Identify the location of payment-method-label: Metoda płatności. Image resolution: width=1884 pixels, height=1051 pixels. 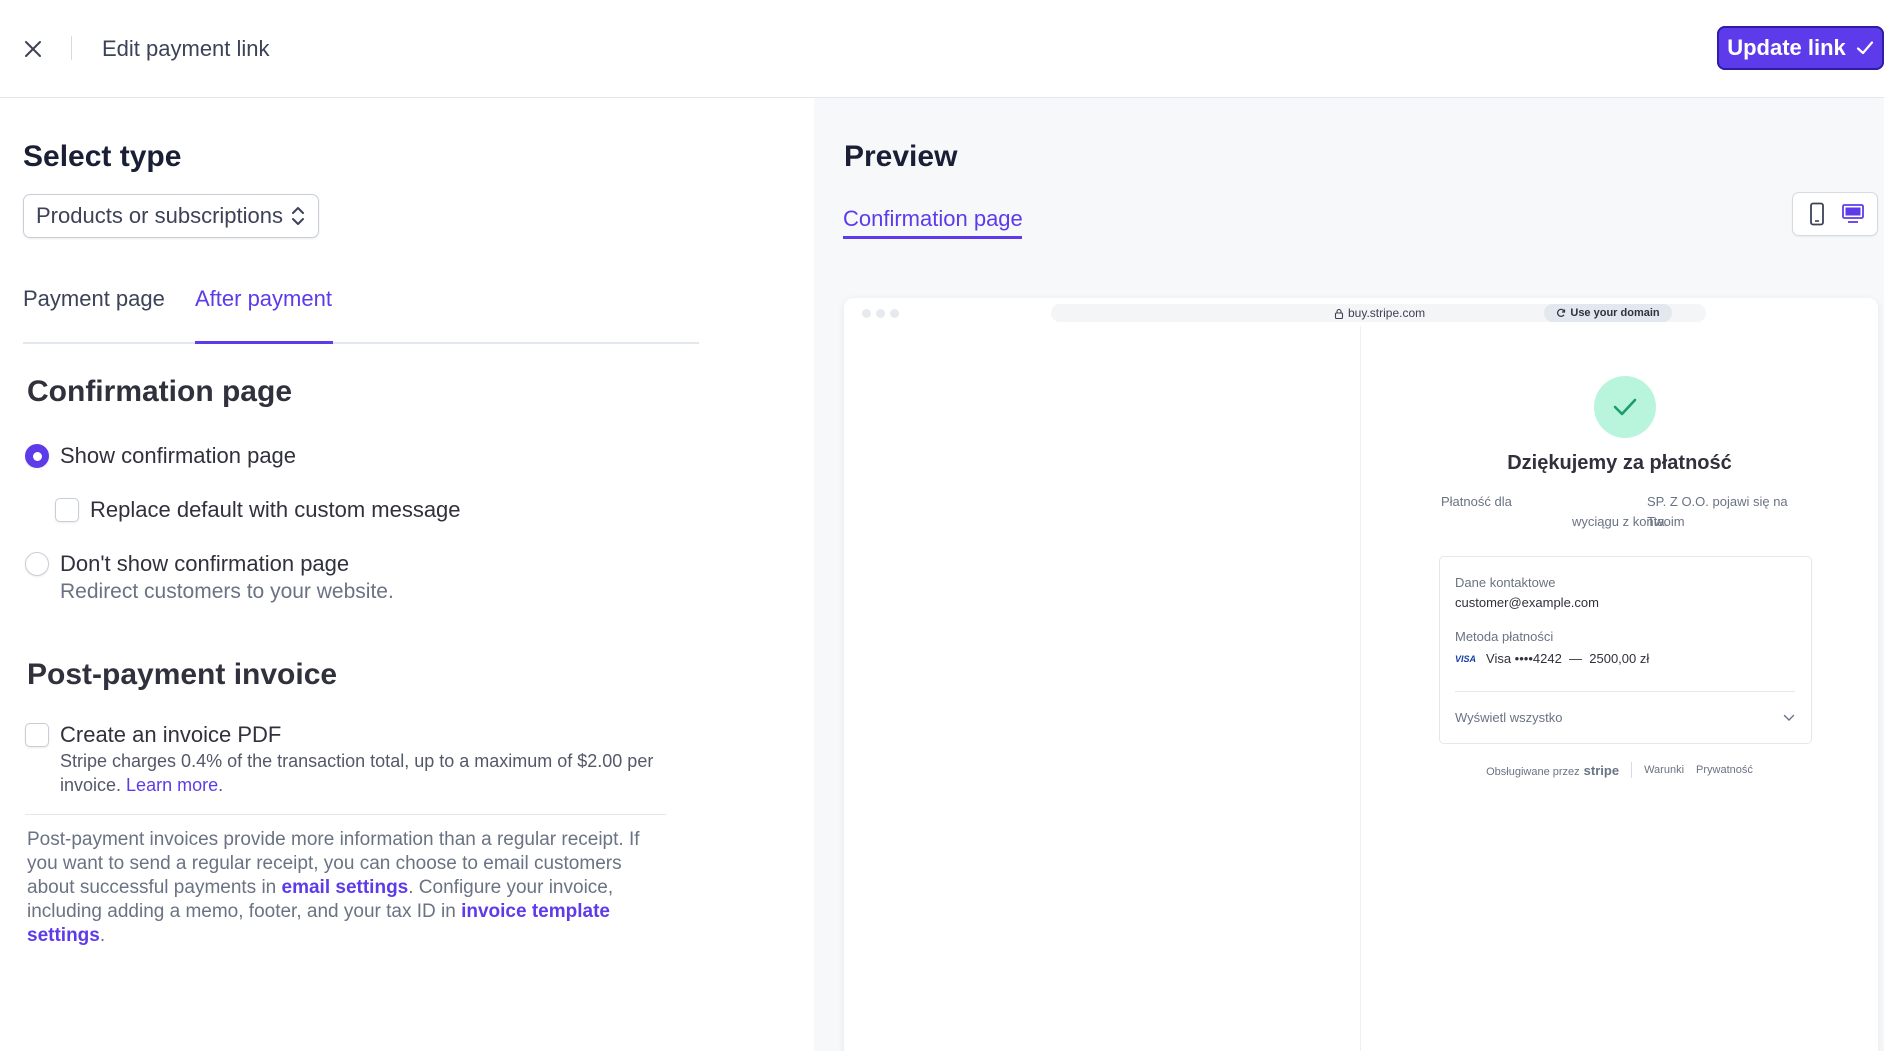
(1504, 636).